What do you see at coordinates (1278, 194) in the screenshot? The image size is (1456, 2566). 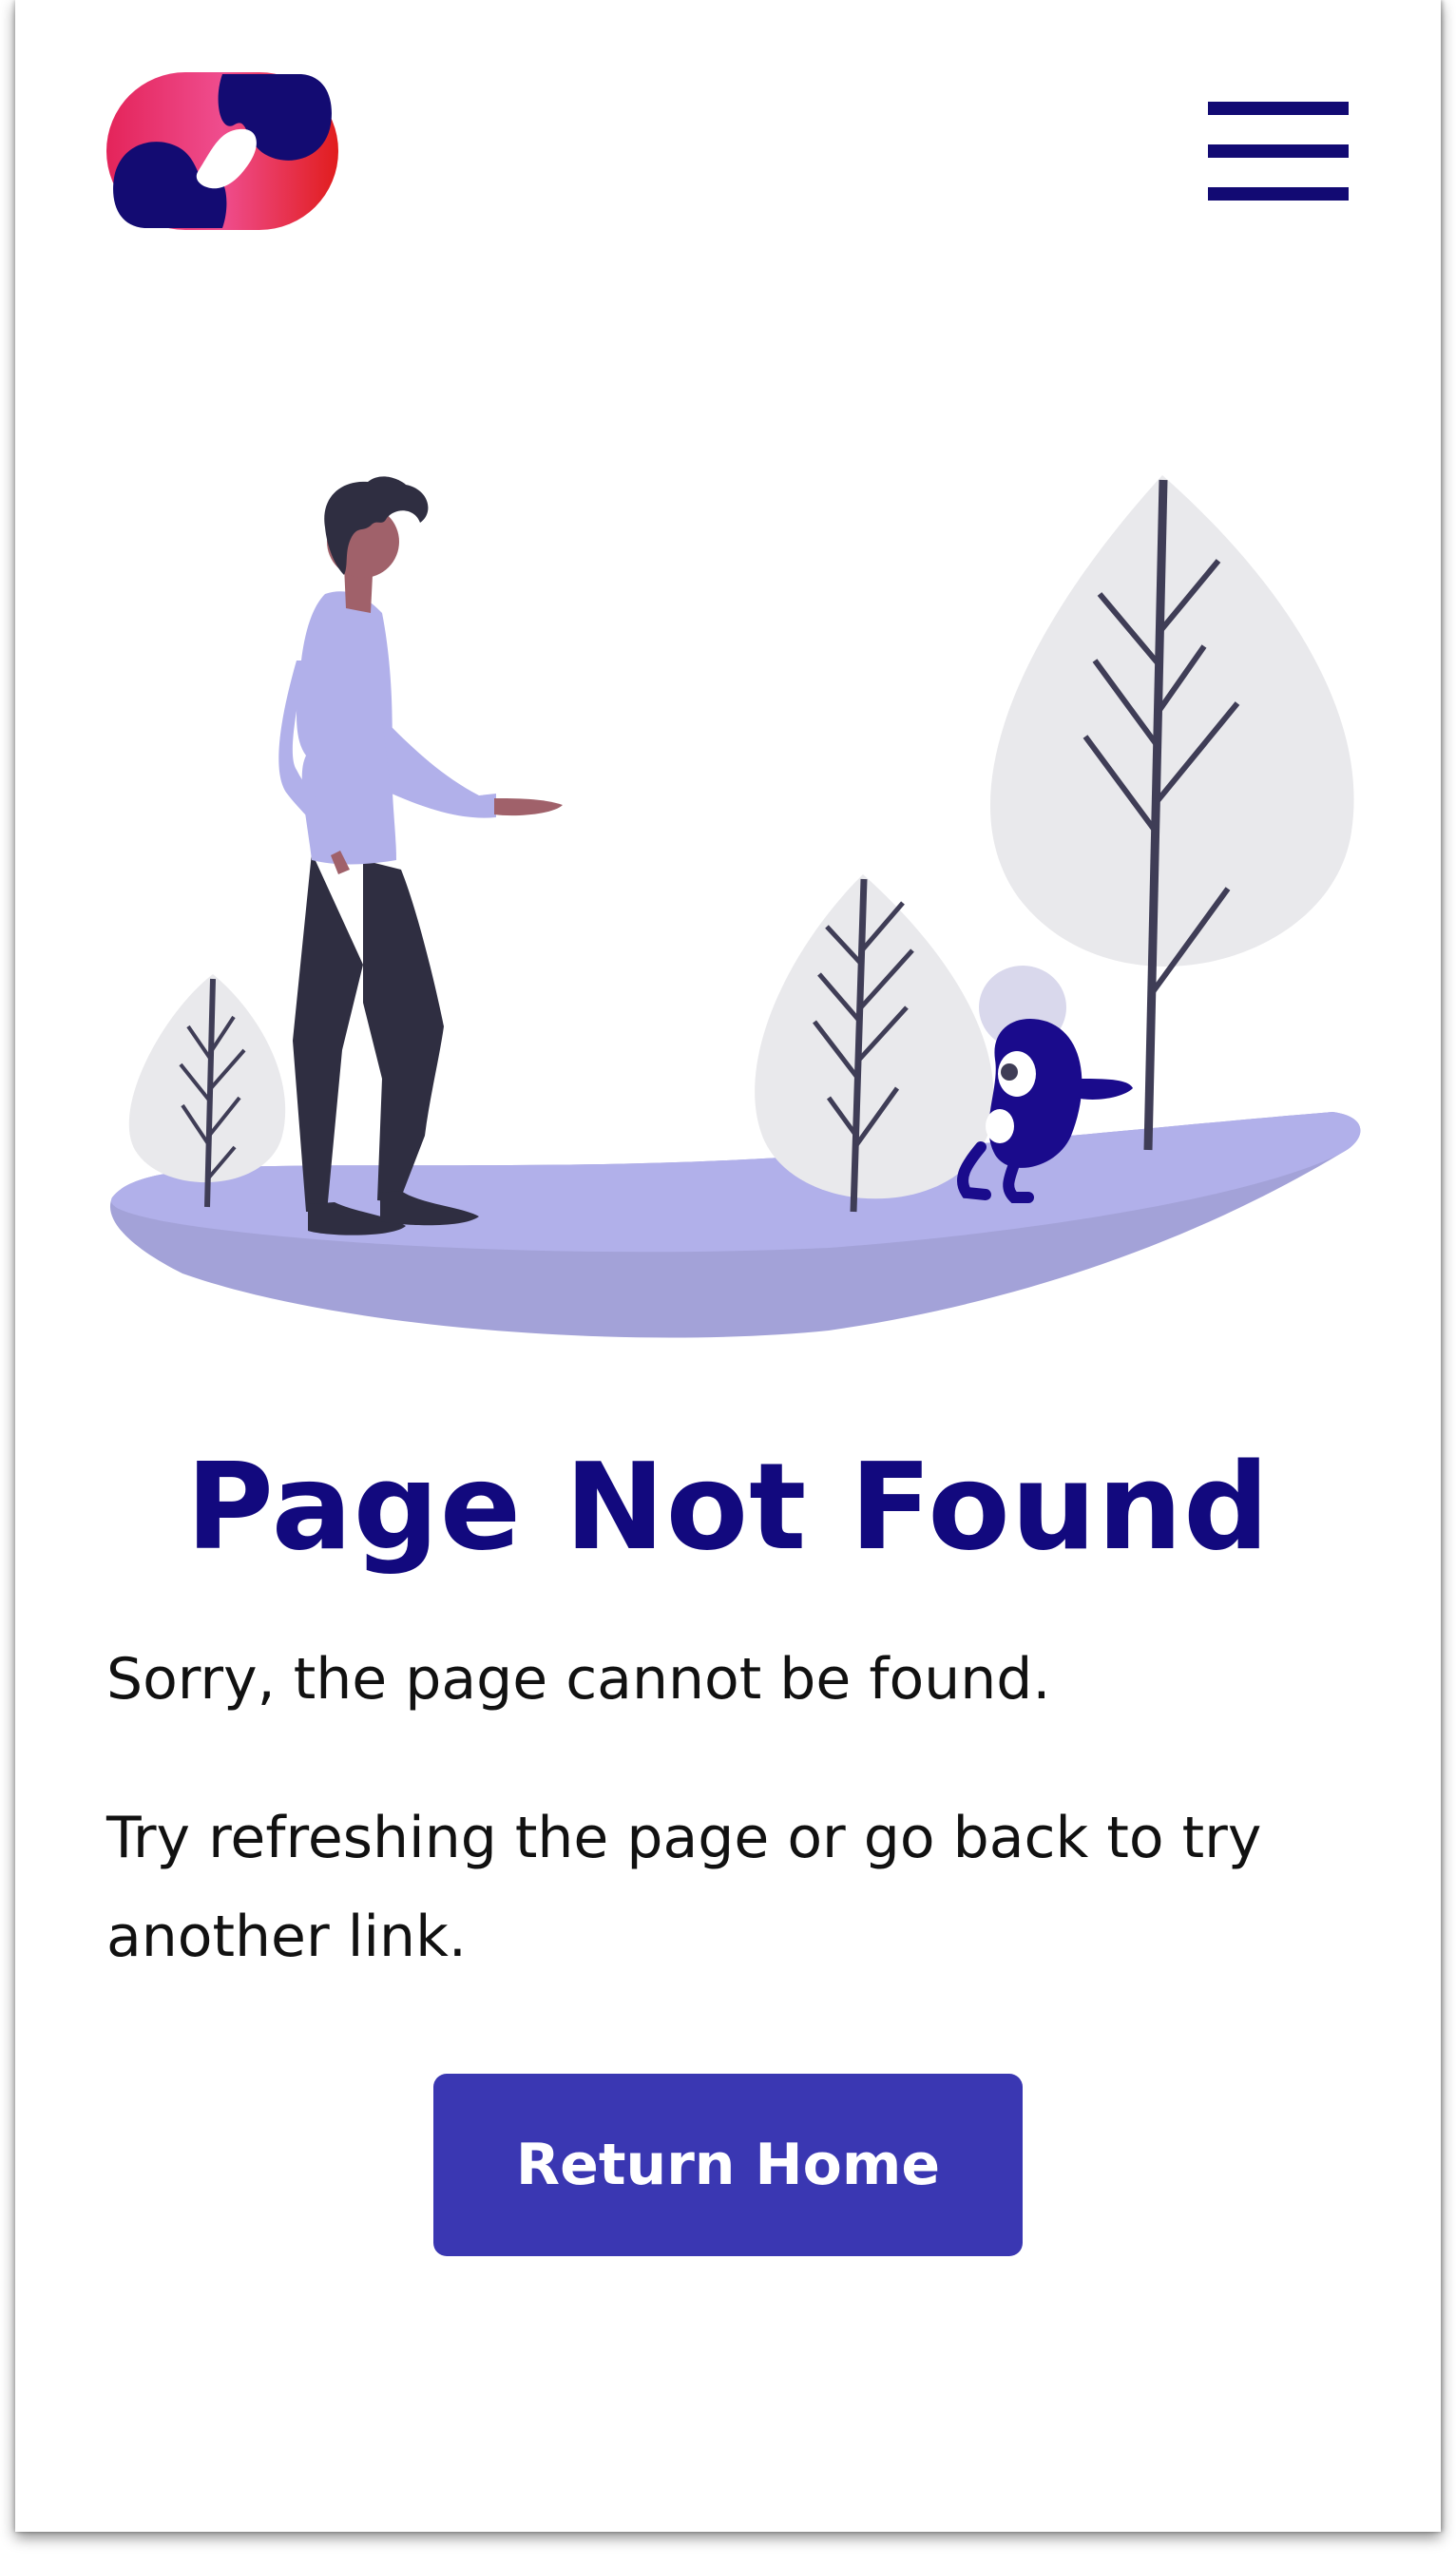 I see `menu-bar-bottom` at bounding box center [1278, 194].